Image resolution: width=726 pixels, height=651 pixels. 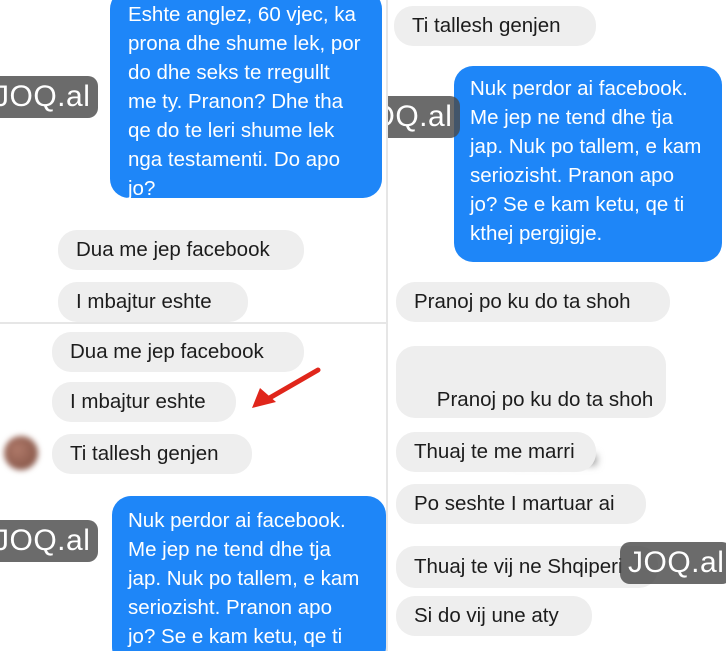 I want to click on incoming-message: Si do vij une aty, so click(x=494, y=616).